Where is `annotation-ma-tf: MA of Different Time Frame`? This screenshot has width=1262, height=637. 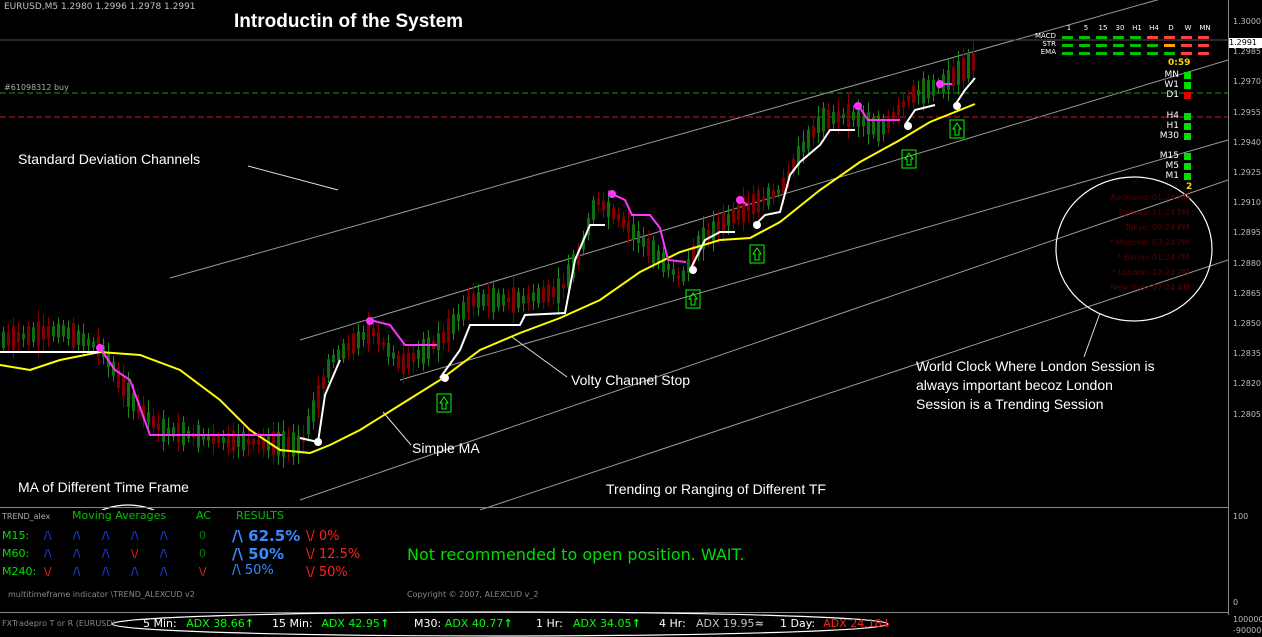 annotation-ma-tf: MA of Different Time Frame is located at coordinates (103, 487).